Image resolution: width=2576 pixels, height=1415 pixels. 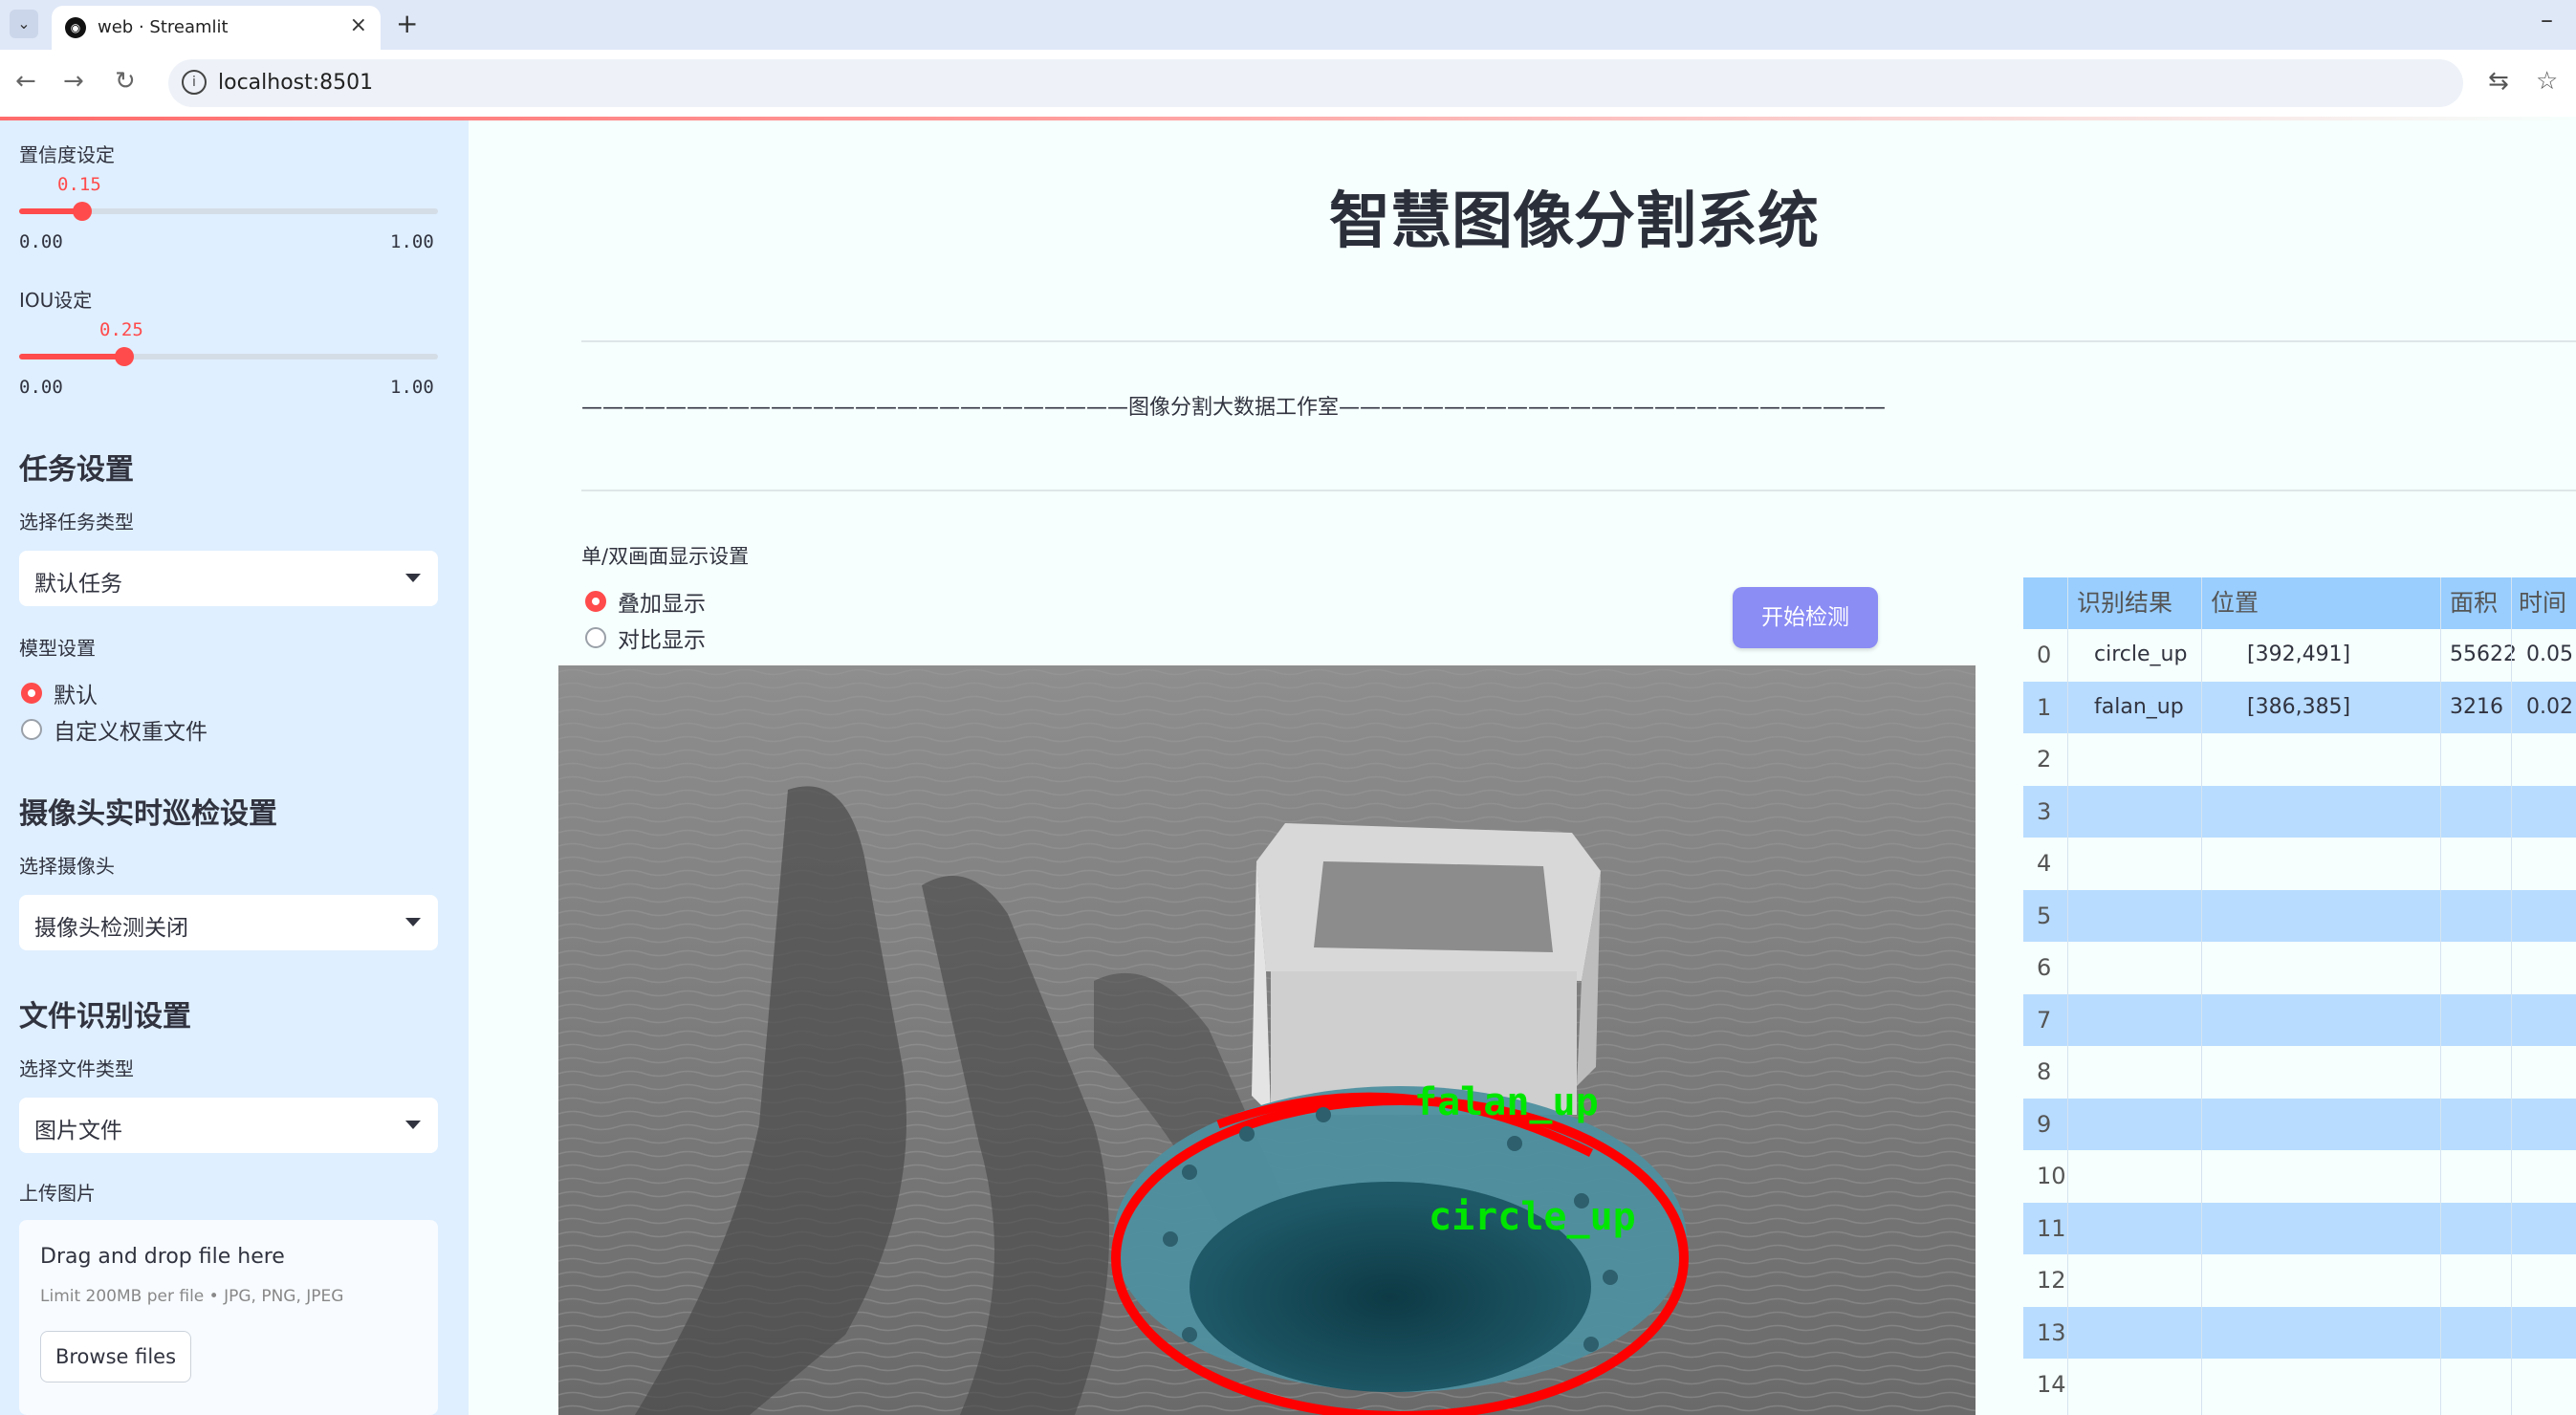 I want to click on compare-display-label: 对比显示, so click(x=662, y=637).